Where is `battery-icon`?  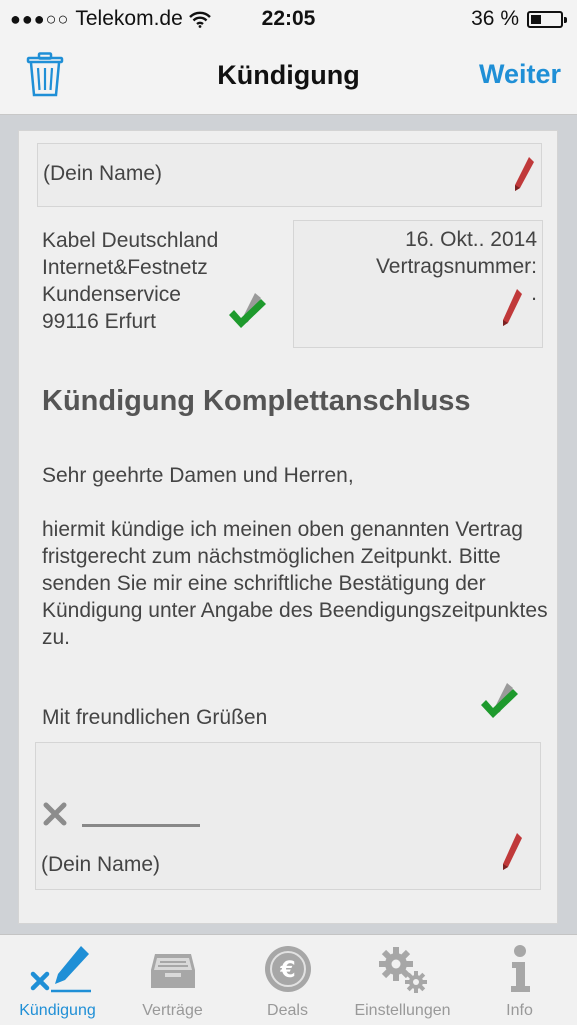
battery-icon is located at coordinates (547, 19).